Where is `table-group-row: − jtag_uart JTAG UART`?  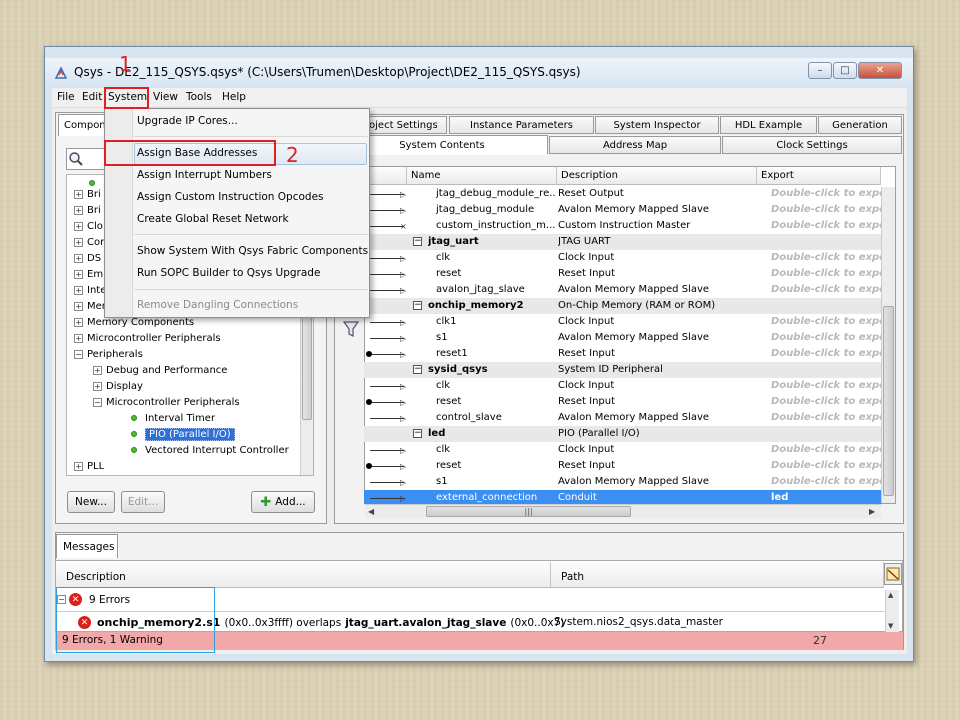
table-group-row: − jtag_uart JTAG UART is located at coordinates (623, 242).